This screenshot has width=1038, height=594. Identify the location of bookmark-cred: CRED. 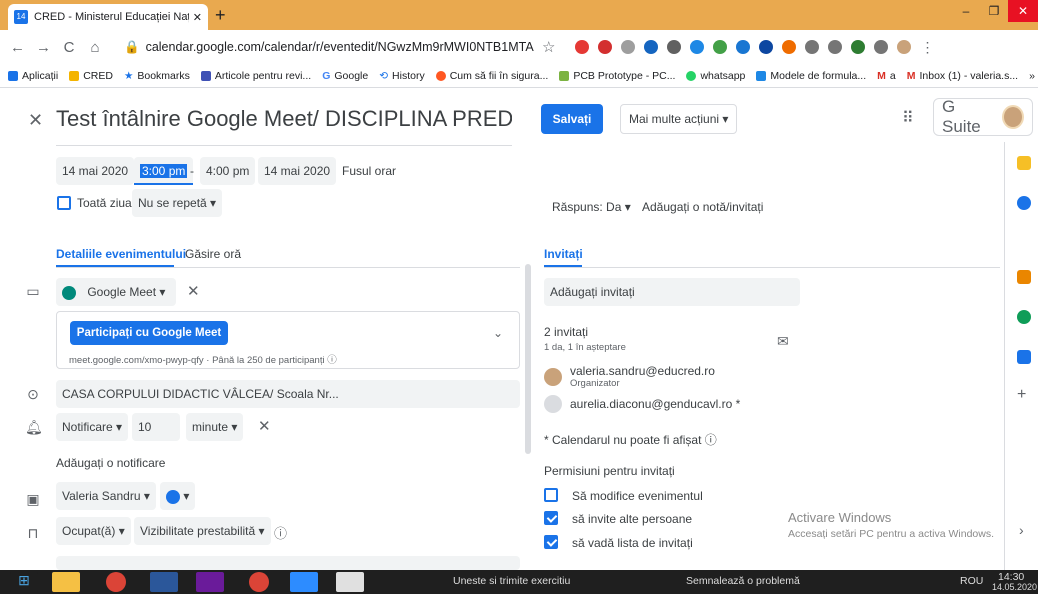
(91, 76).